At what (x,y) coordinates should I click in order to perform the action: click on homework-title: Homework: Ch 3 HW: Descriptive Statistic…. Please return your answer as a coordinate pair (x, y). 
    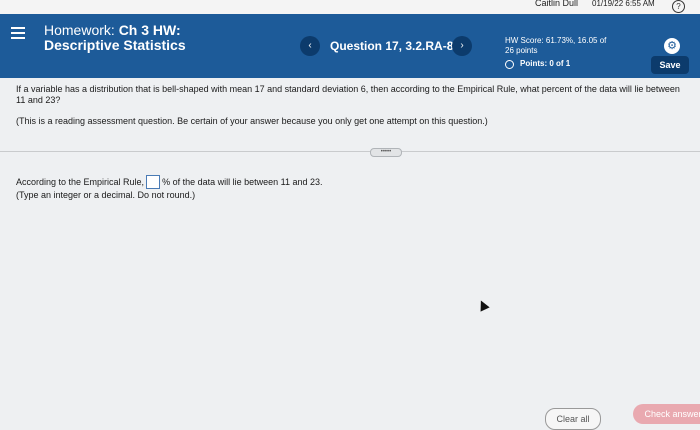
    Looking at the image, I should click on (115, 38).